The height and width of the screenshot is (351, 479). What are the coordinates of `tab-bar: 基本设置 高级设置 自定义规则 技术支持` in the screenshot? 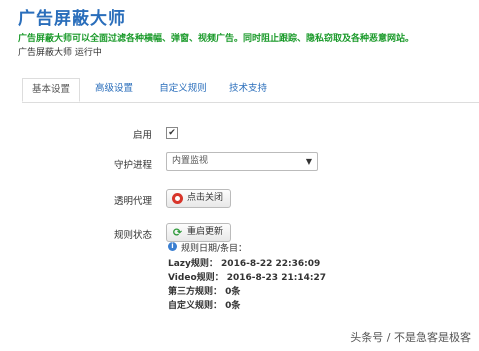 It's located at (250, 90).